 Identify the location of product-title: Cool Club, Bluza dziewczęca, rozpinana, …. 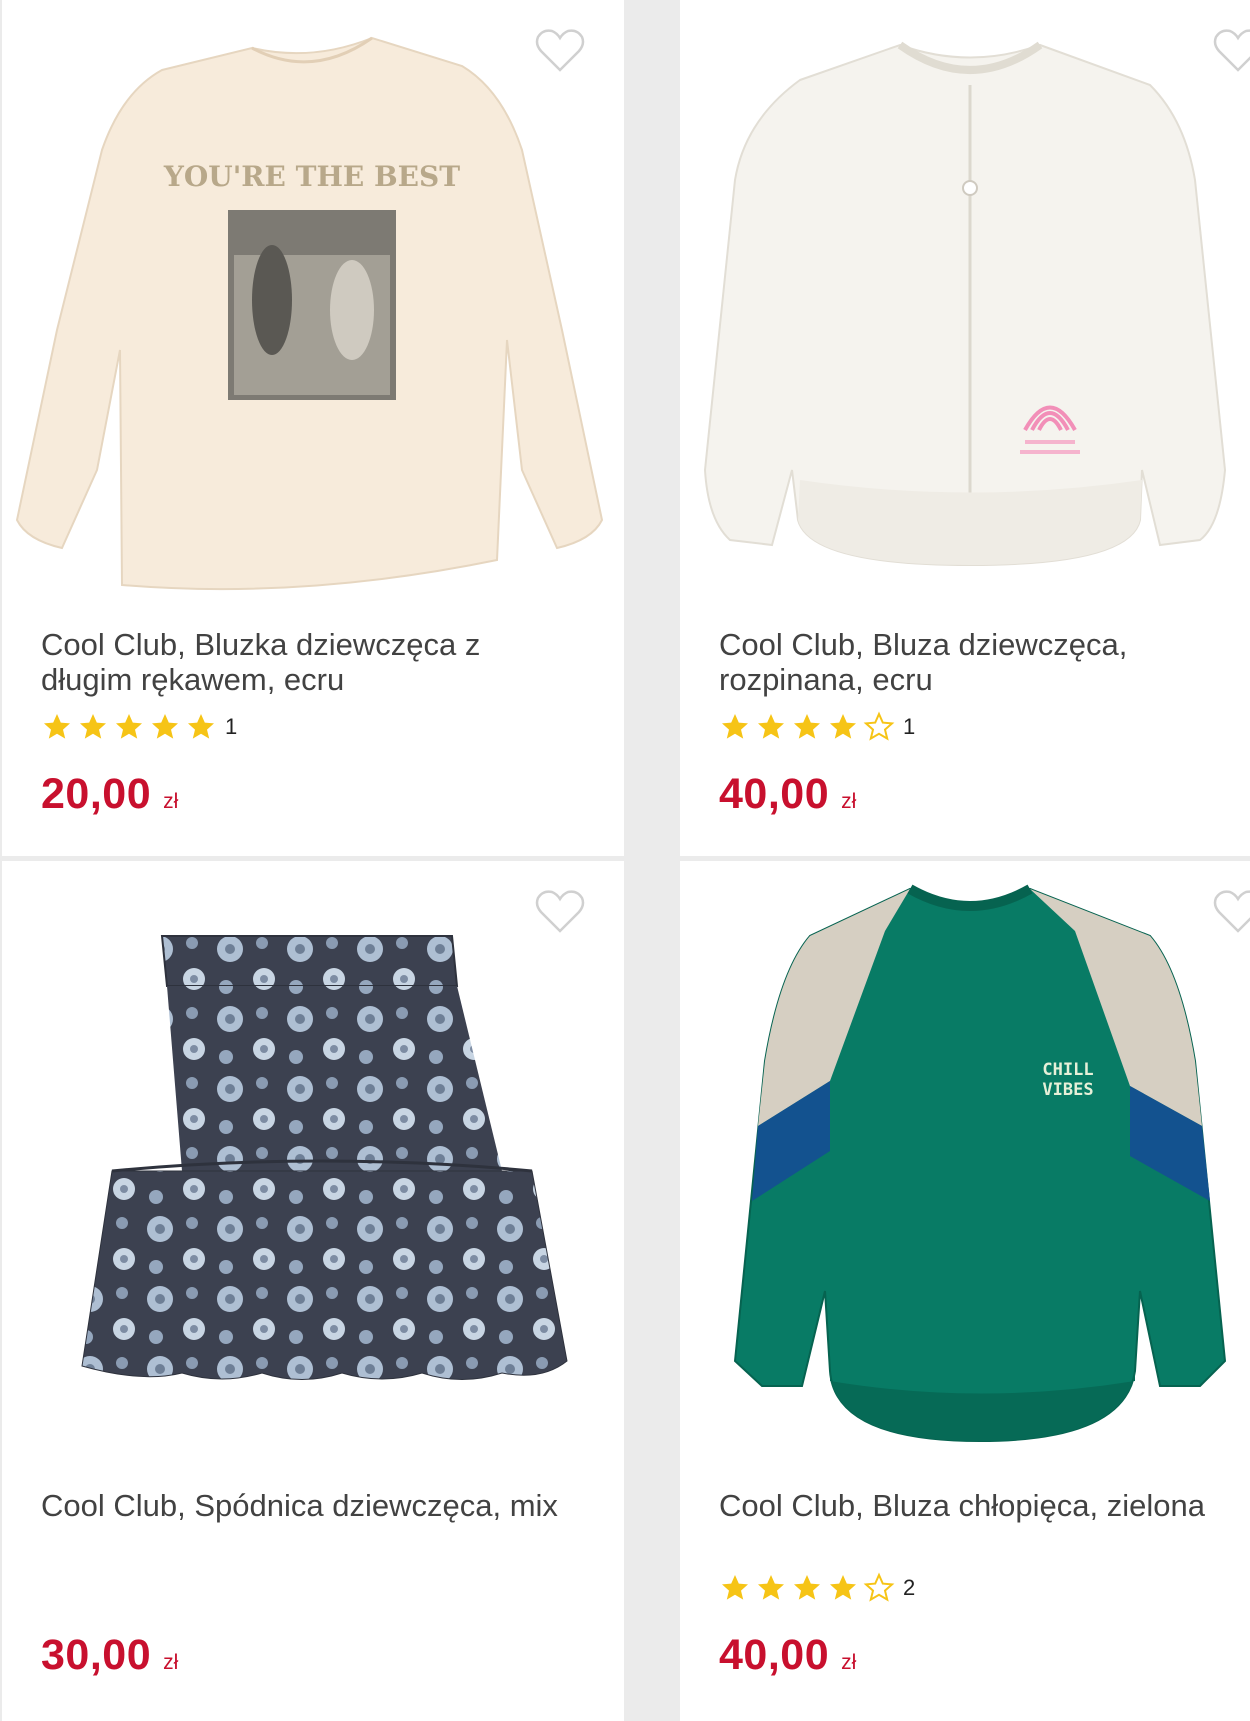
(979, 662).